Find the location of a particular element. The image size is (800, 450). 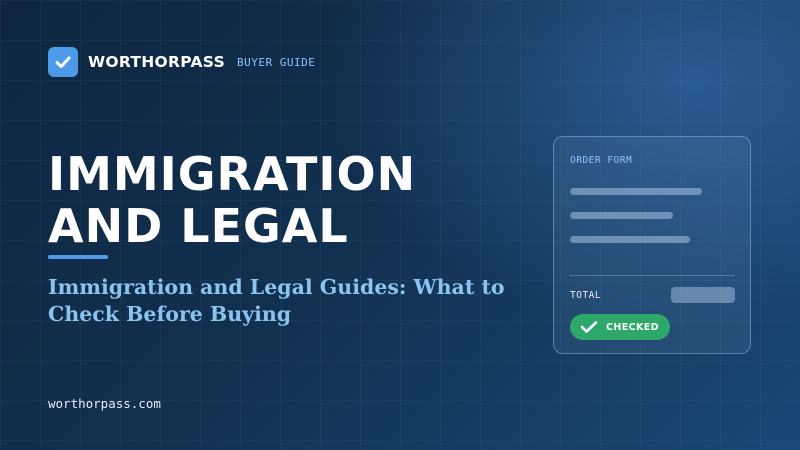

status-label: CHECKED is located at coordinates (632, 327).